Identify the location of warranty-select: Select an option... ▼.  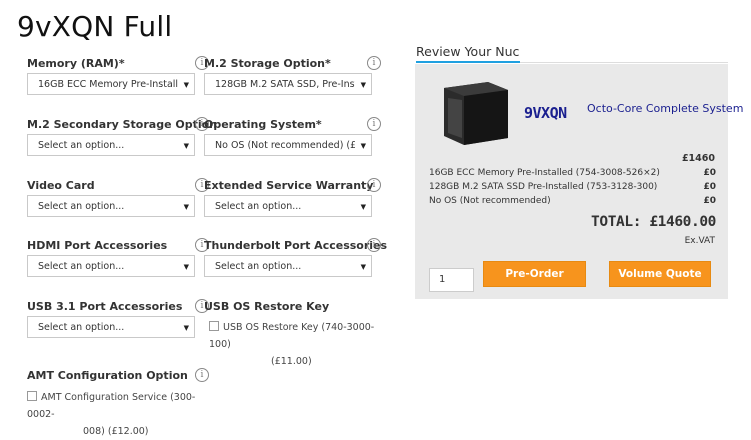
(288, 206).